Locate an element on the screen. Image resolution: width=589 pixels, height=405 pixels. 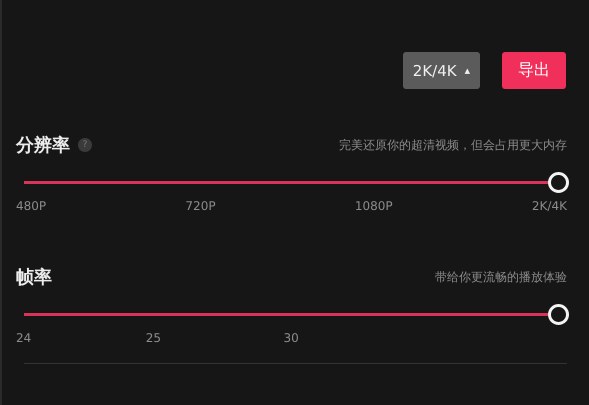
tick-label: 24 is located at coordinates (24, 338).